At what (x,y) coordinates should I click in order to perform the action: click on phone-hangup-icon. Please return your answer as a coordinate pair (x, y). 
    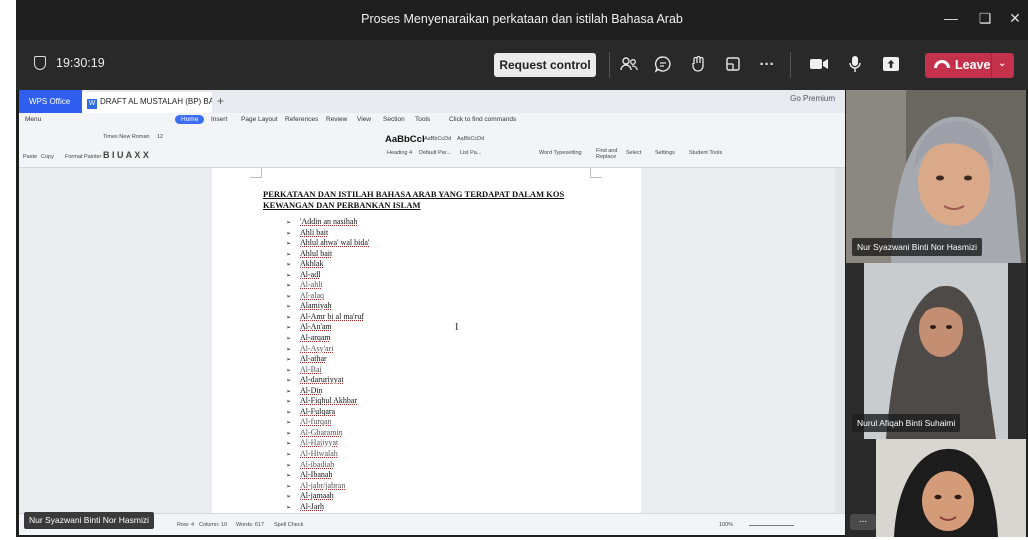
    Looking at the image, I should click on (942, 64).